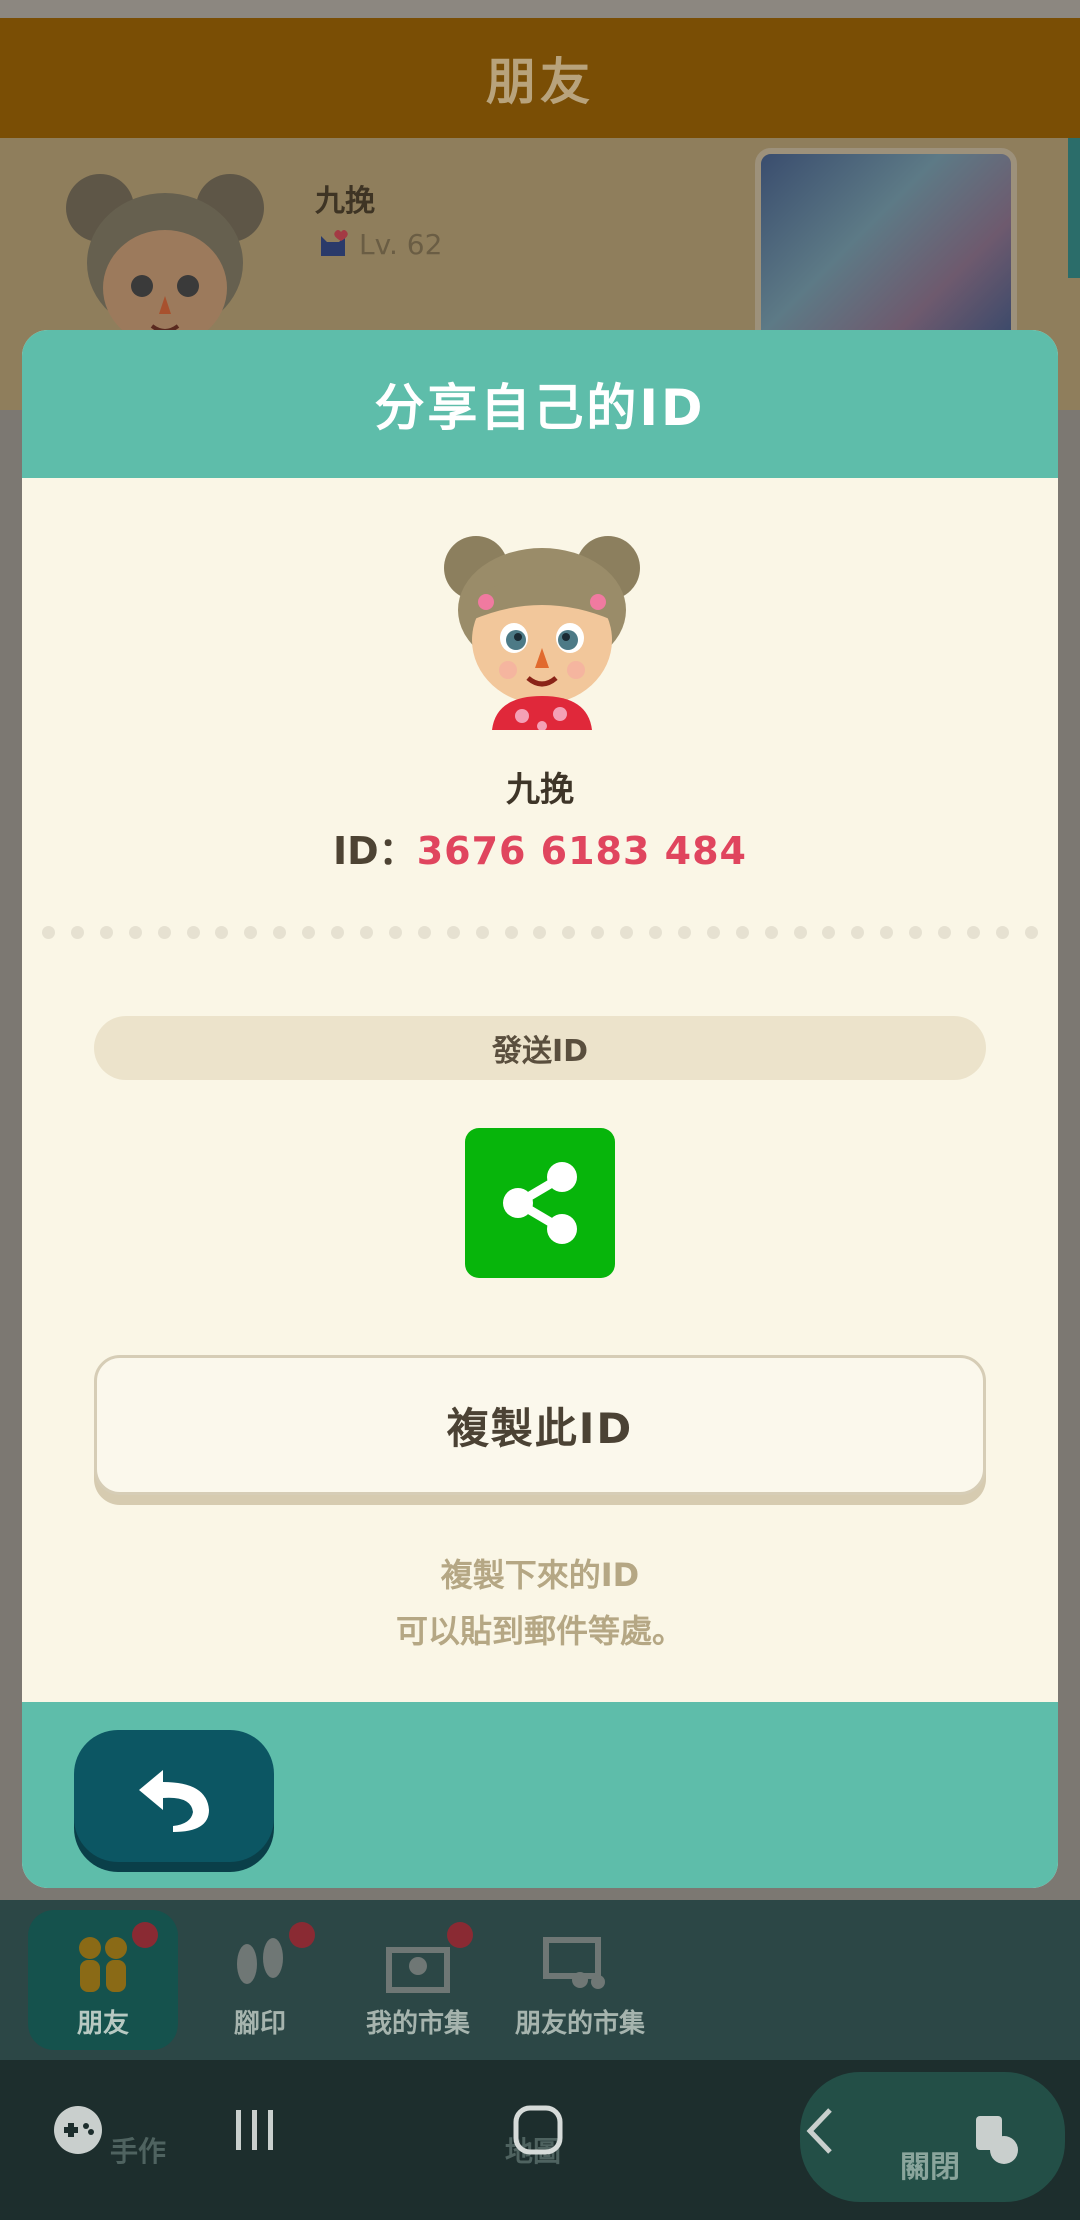 Image resolution: width=1080 pixels, height=2220 pixels. I want to click on footprint-icon, so click(260, 1961).